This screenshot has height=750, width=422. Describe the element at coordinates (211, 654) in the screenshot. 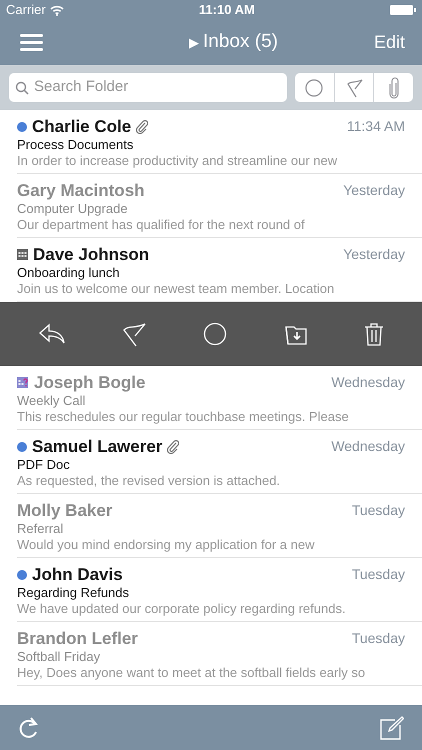

I see `message-row: Brandon Lefler Tuesday Softball Friday Hey, Does anyone want to meet at the softball fields early so` at that location.